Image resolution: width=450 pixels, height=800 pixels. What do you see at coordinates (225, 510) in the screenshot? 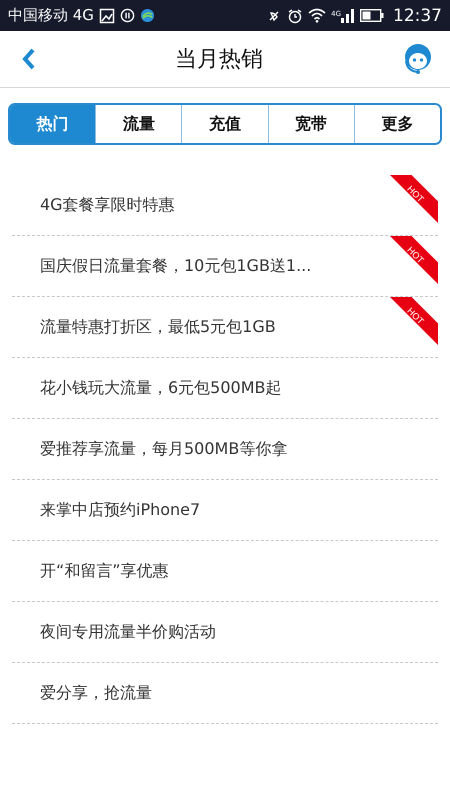
I see `promotion-item: 来掌中店预约iPhone7` at bounding box center [225, 510].